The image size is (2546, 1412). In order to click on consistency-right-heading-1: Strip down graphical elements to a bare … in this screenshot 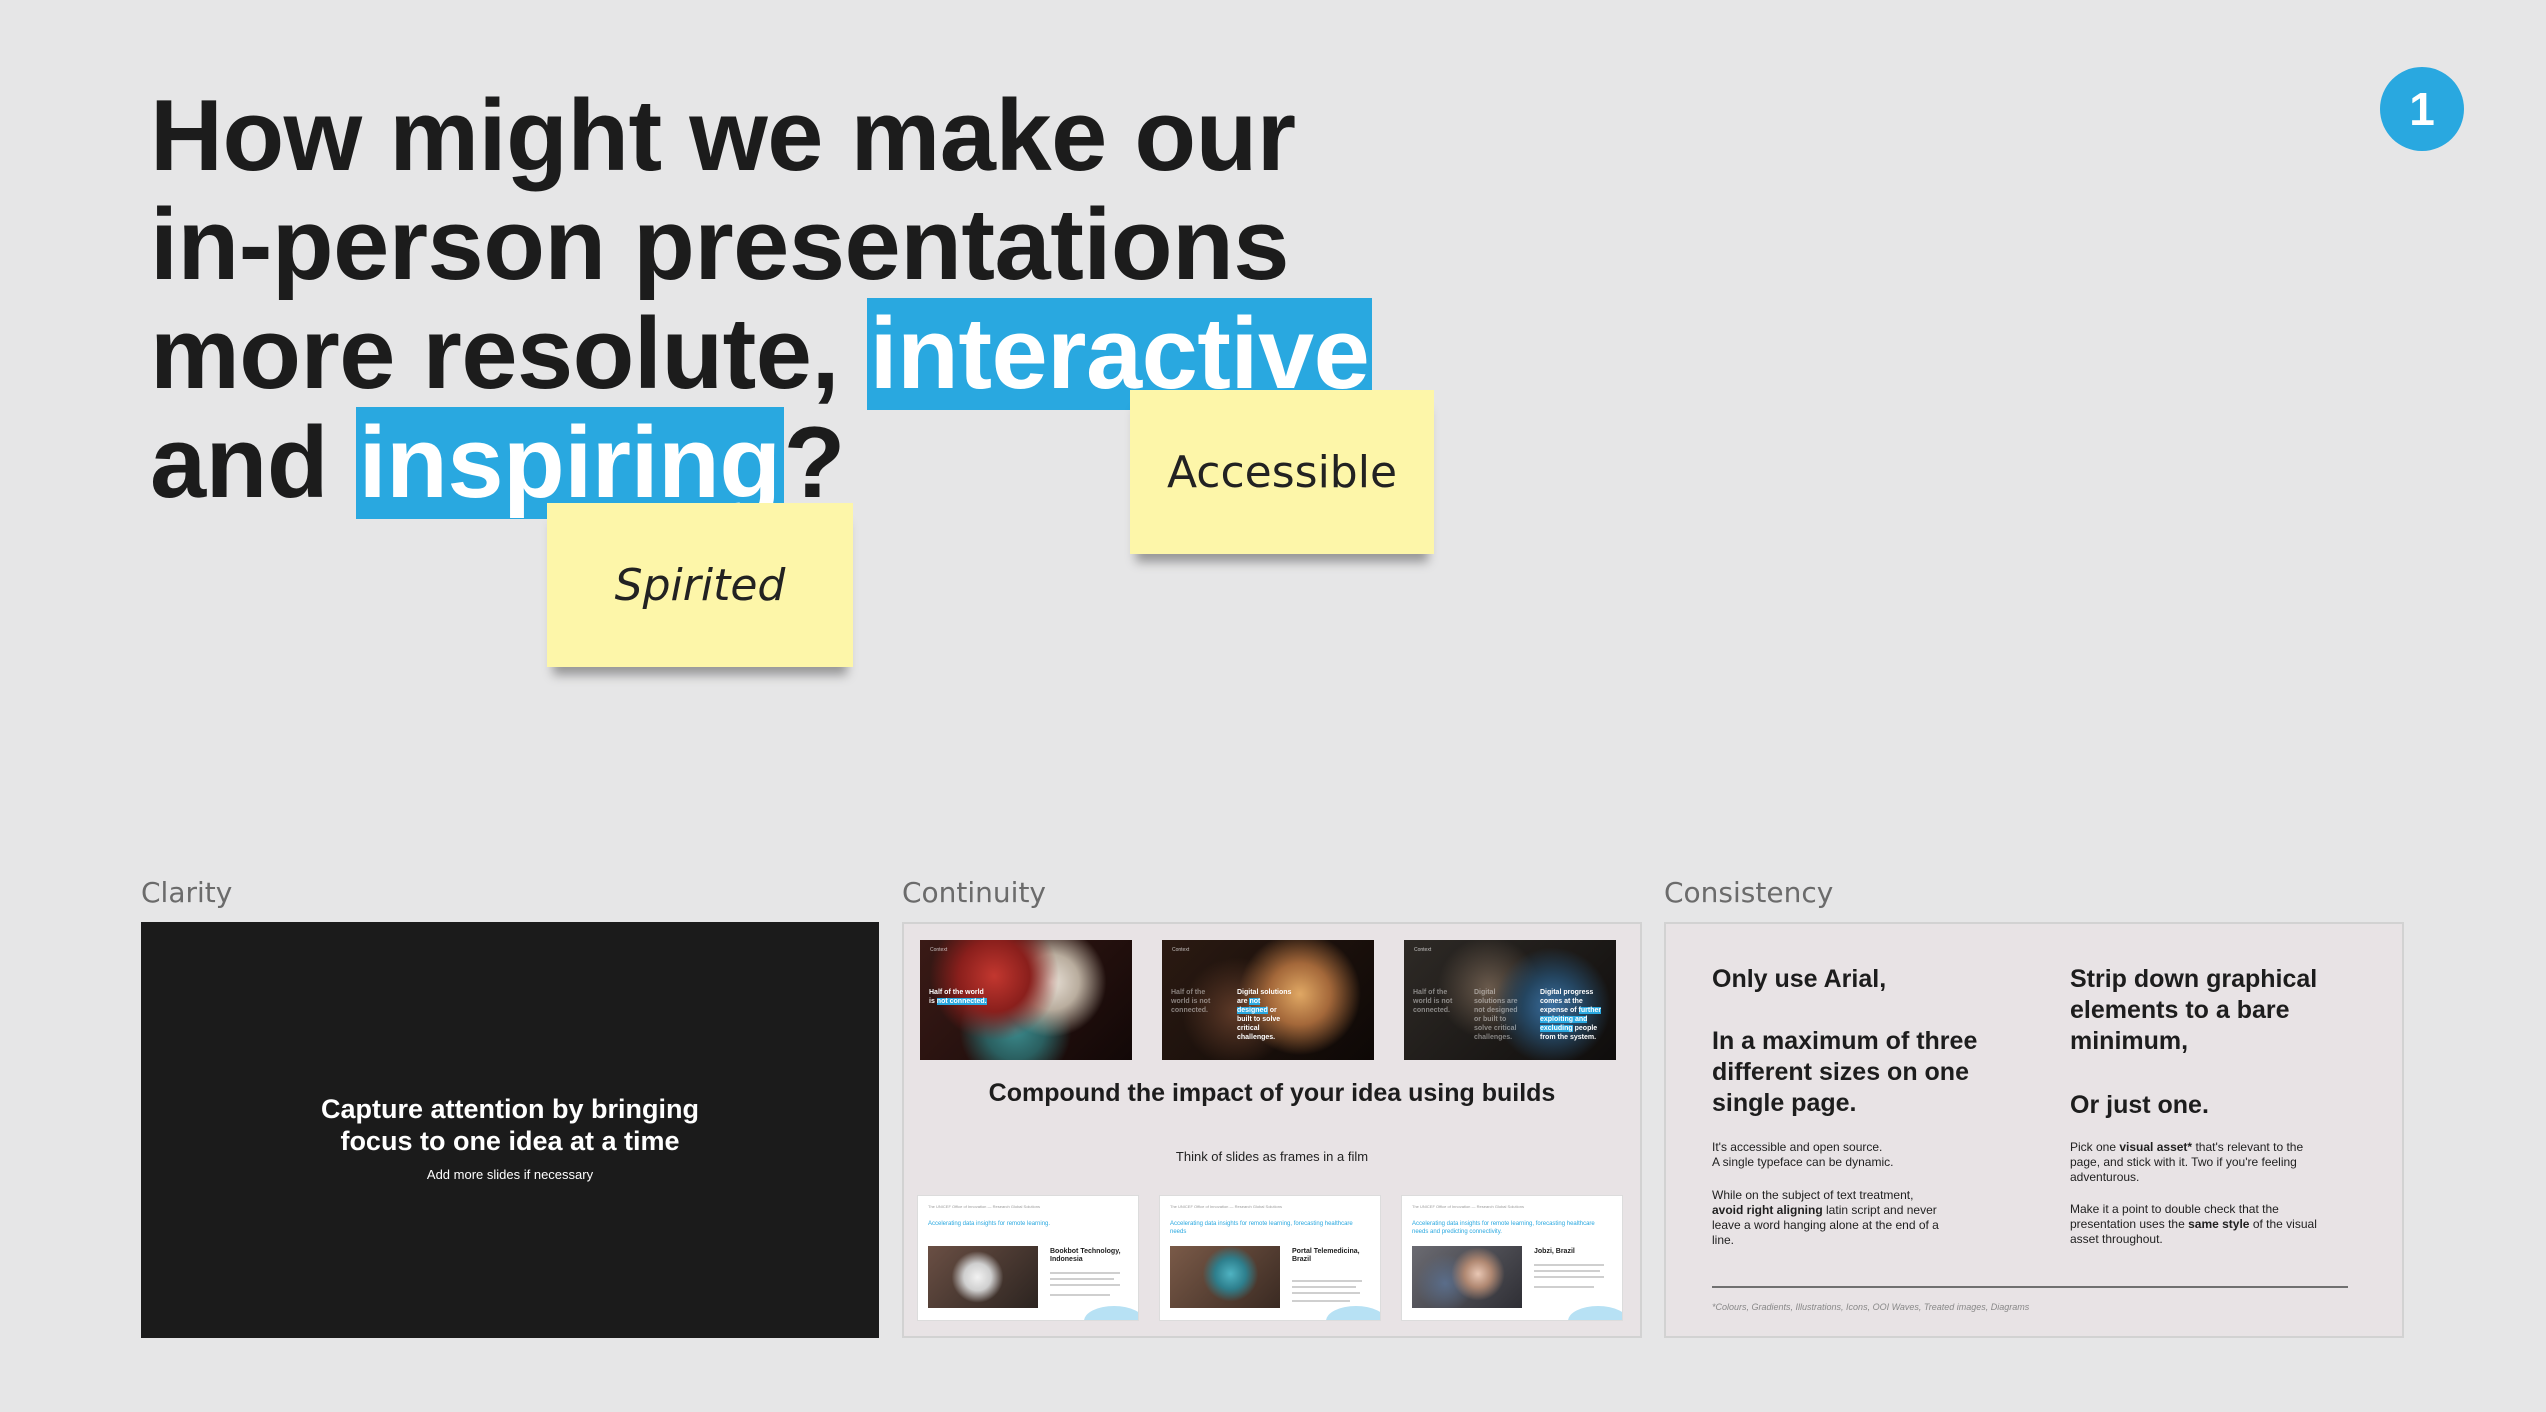, I will do `click(2194, 1010)`.